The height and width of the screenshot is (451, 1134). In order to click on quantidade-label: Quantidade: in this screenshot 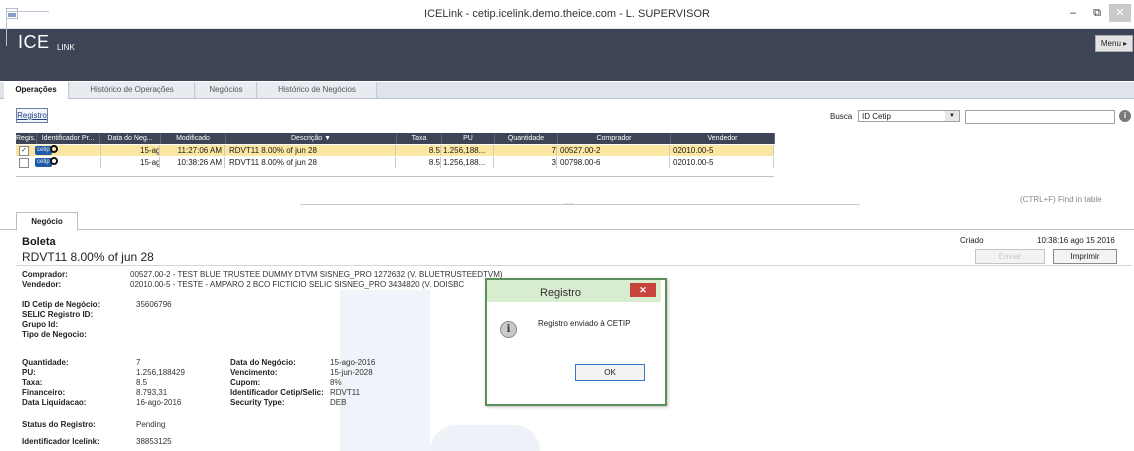, I will do `click(45, 362)`.